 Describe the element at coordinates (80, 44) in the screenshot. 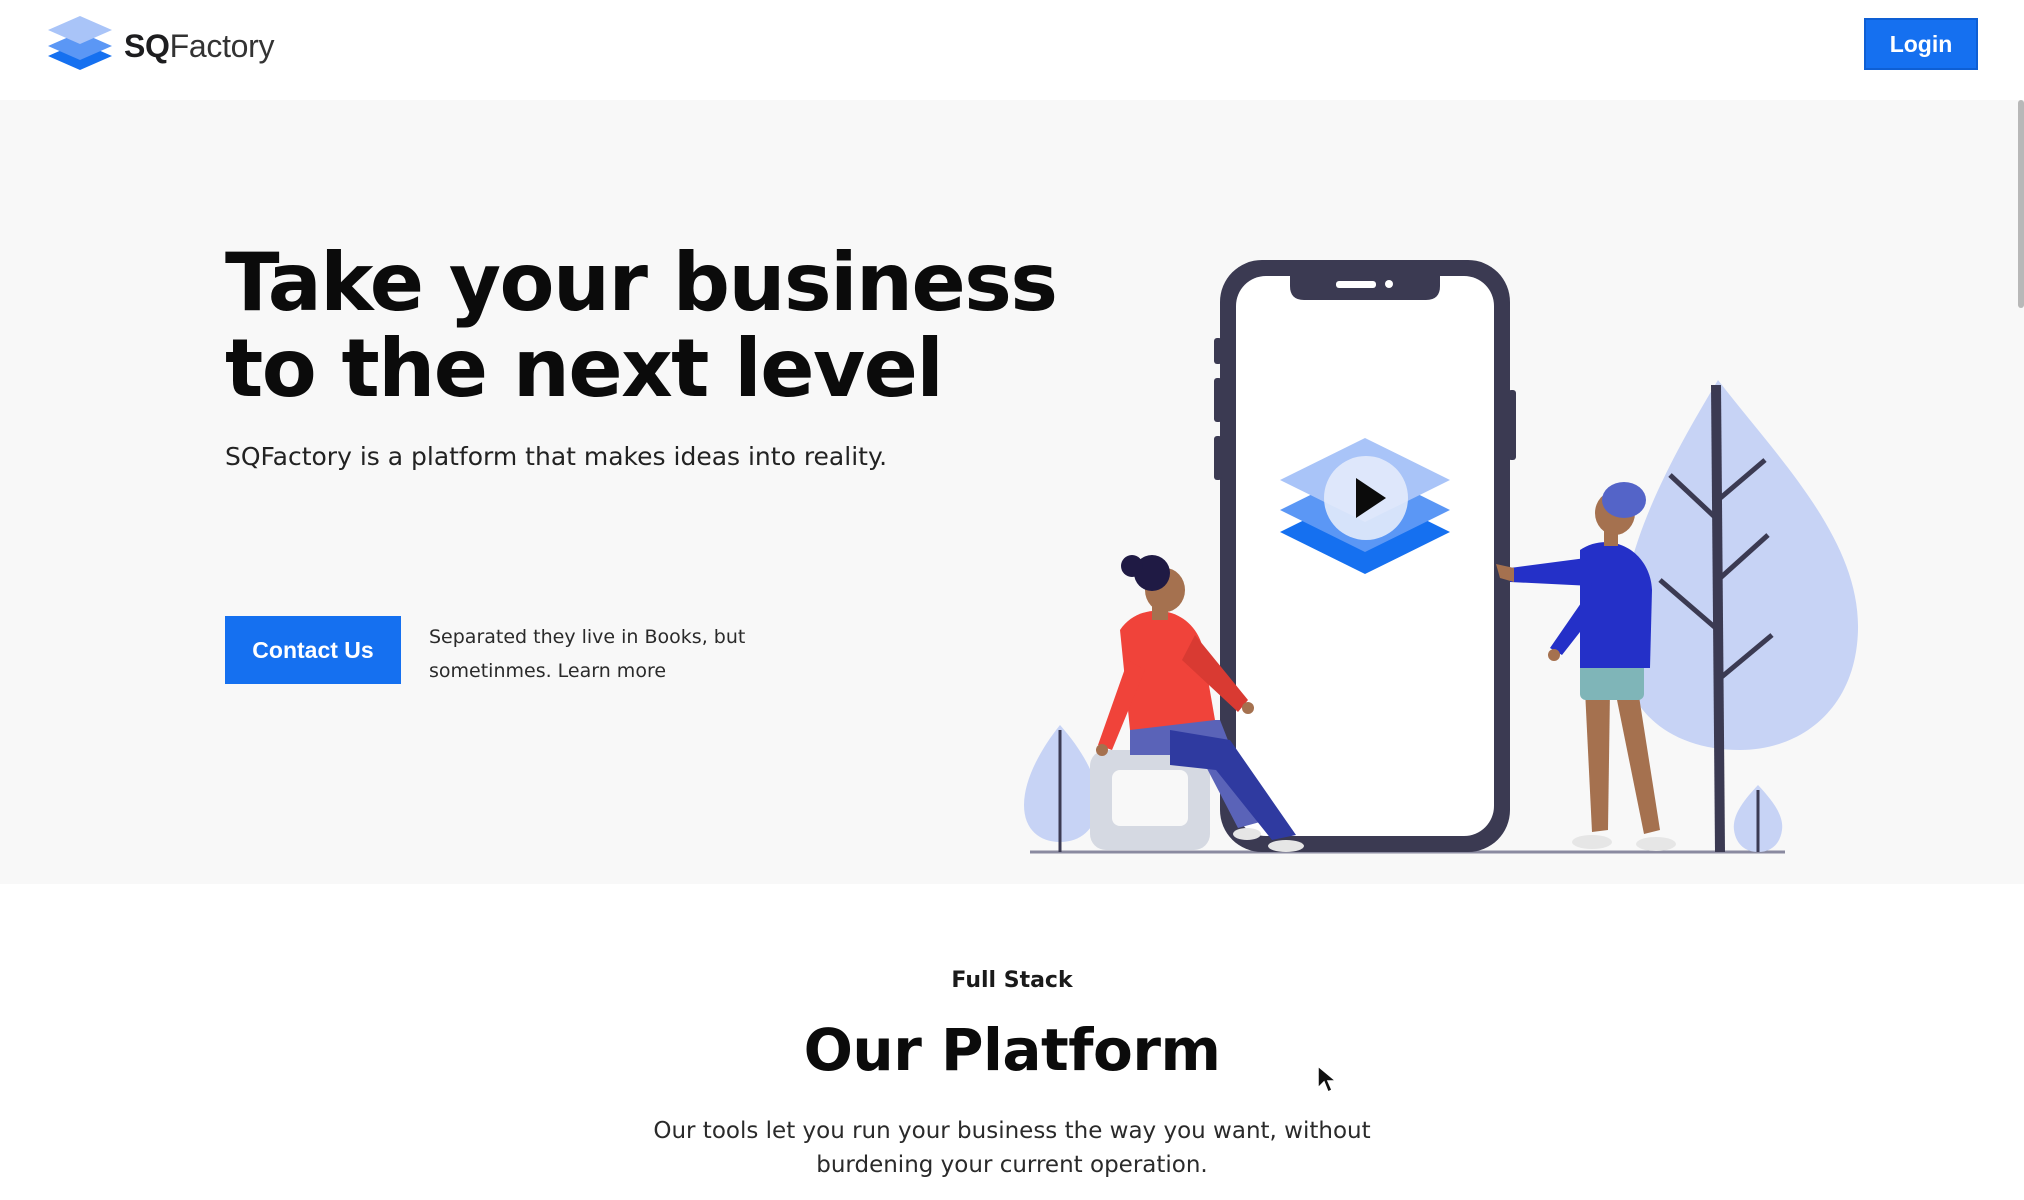

I see `layers-logo-icon` at that location.